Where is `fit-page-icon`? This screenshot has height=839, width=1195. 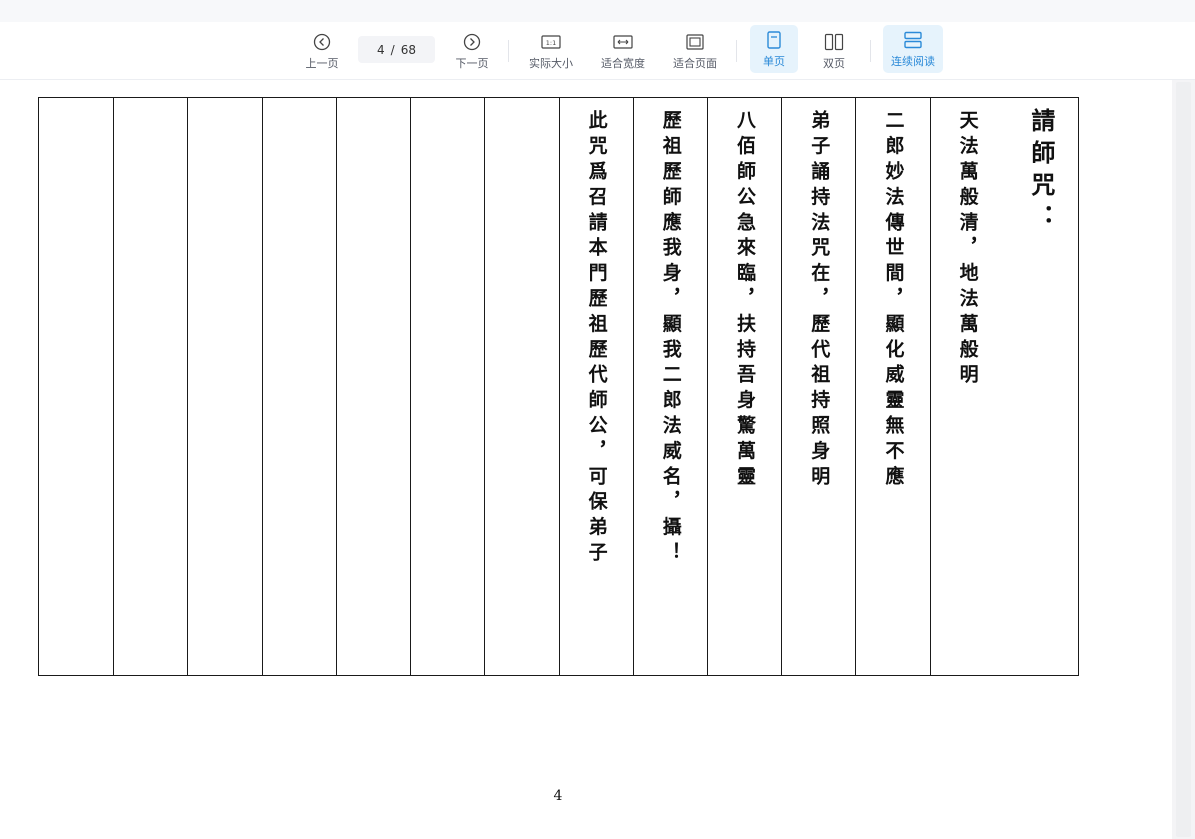
fit-page-icon is located at coordinates (695, 42).